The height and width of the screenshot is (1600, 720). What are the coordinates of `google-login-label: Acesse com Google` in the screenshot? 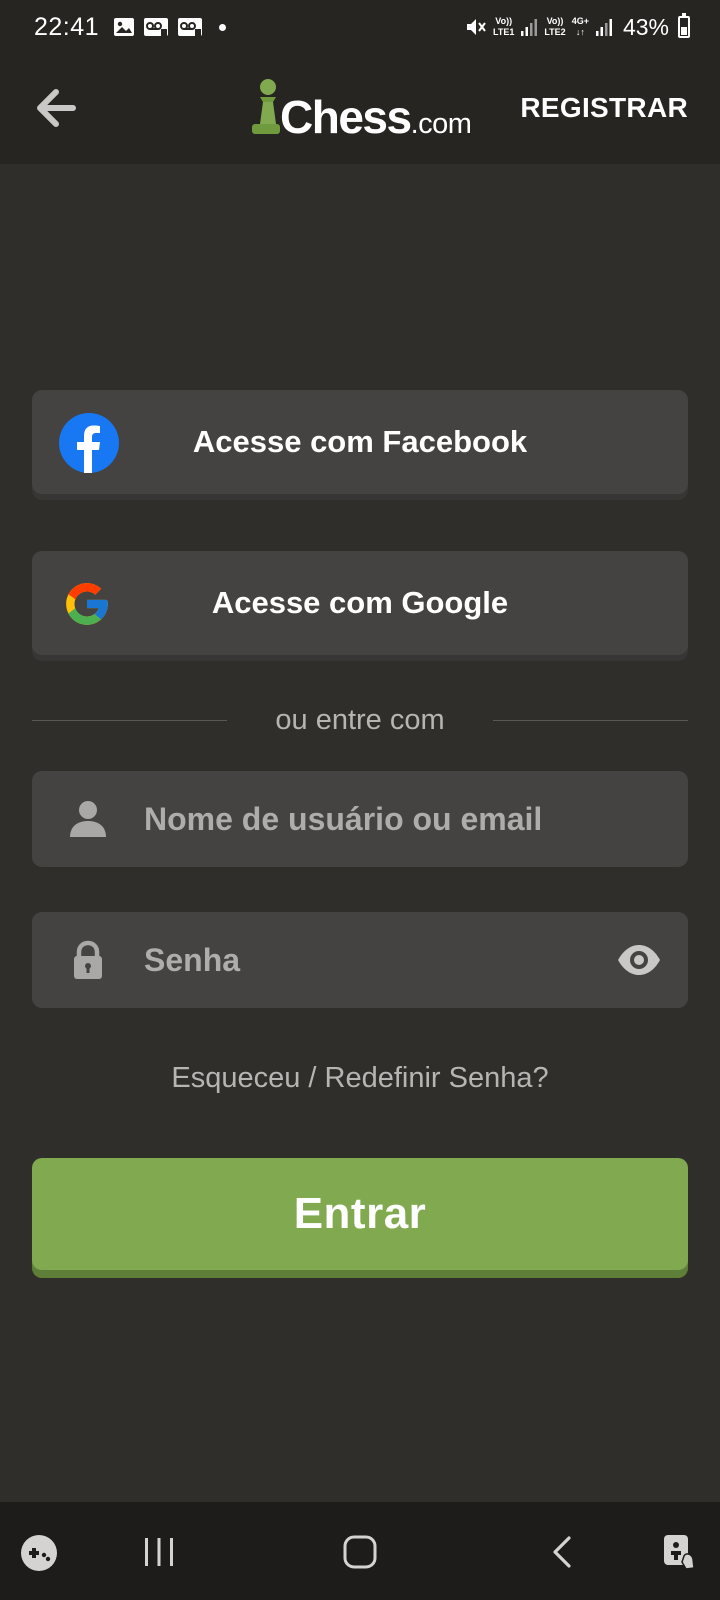 It's located at (360, 602).